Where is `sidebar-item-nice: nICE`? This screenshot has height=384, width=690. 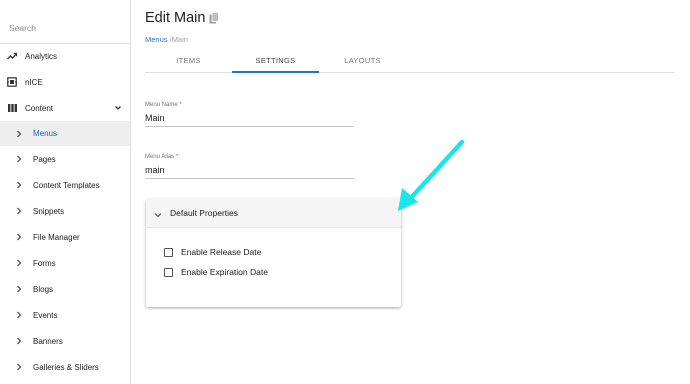
sidebar-item-nice: nICE is located at coordinates (65, 82).